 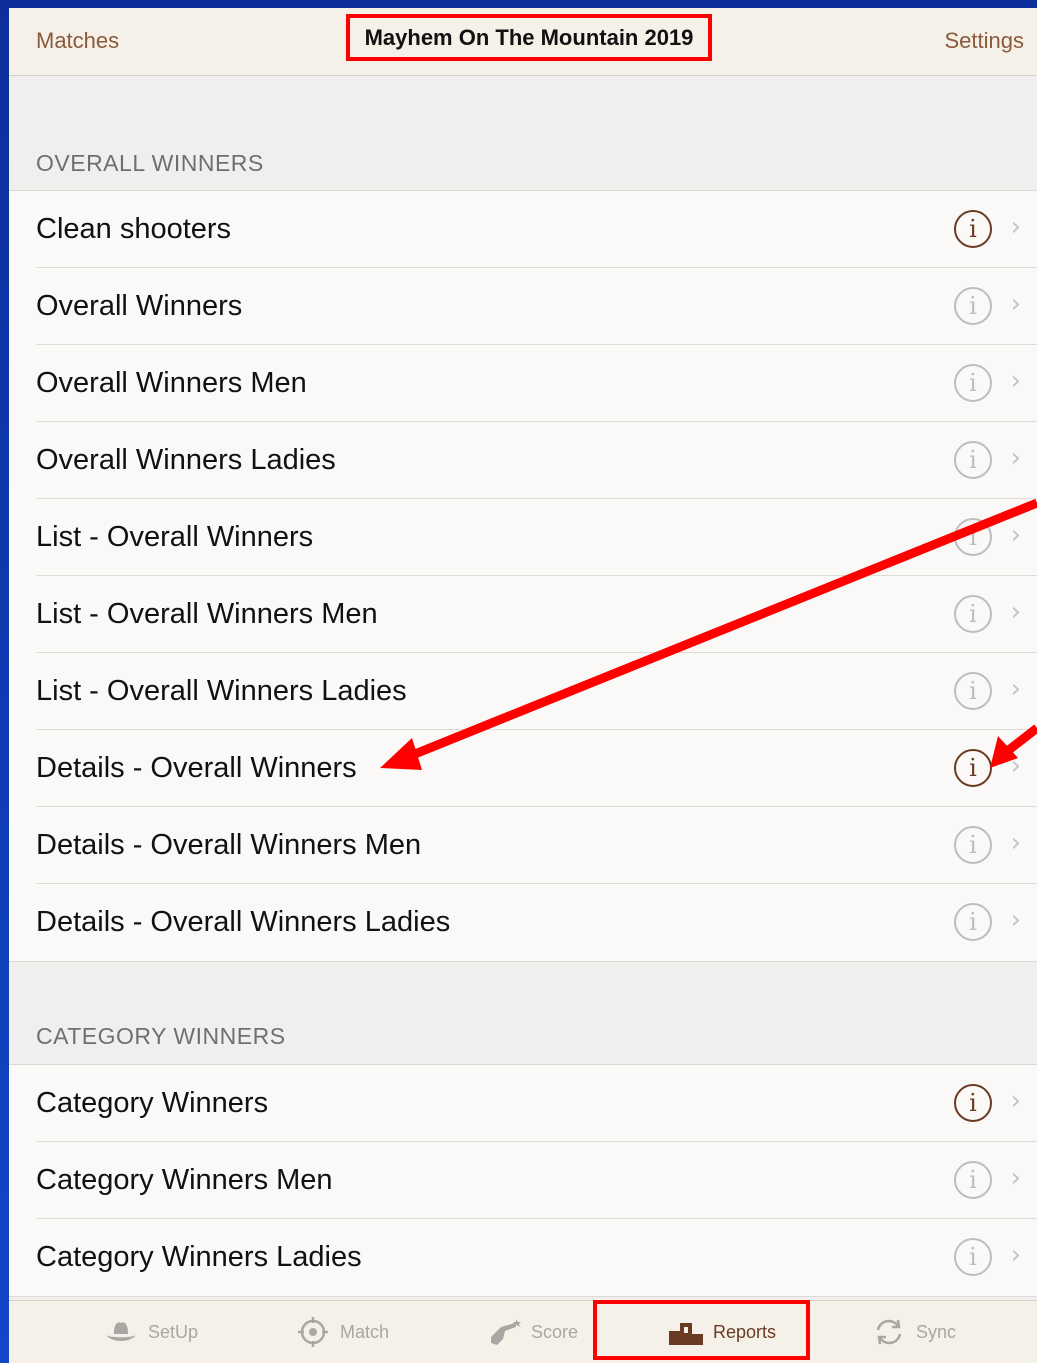 I want to click on list-item-label: Details - Overall Winners Men, so click(x=229, y=845).